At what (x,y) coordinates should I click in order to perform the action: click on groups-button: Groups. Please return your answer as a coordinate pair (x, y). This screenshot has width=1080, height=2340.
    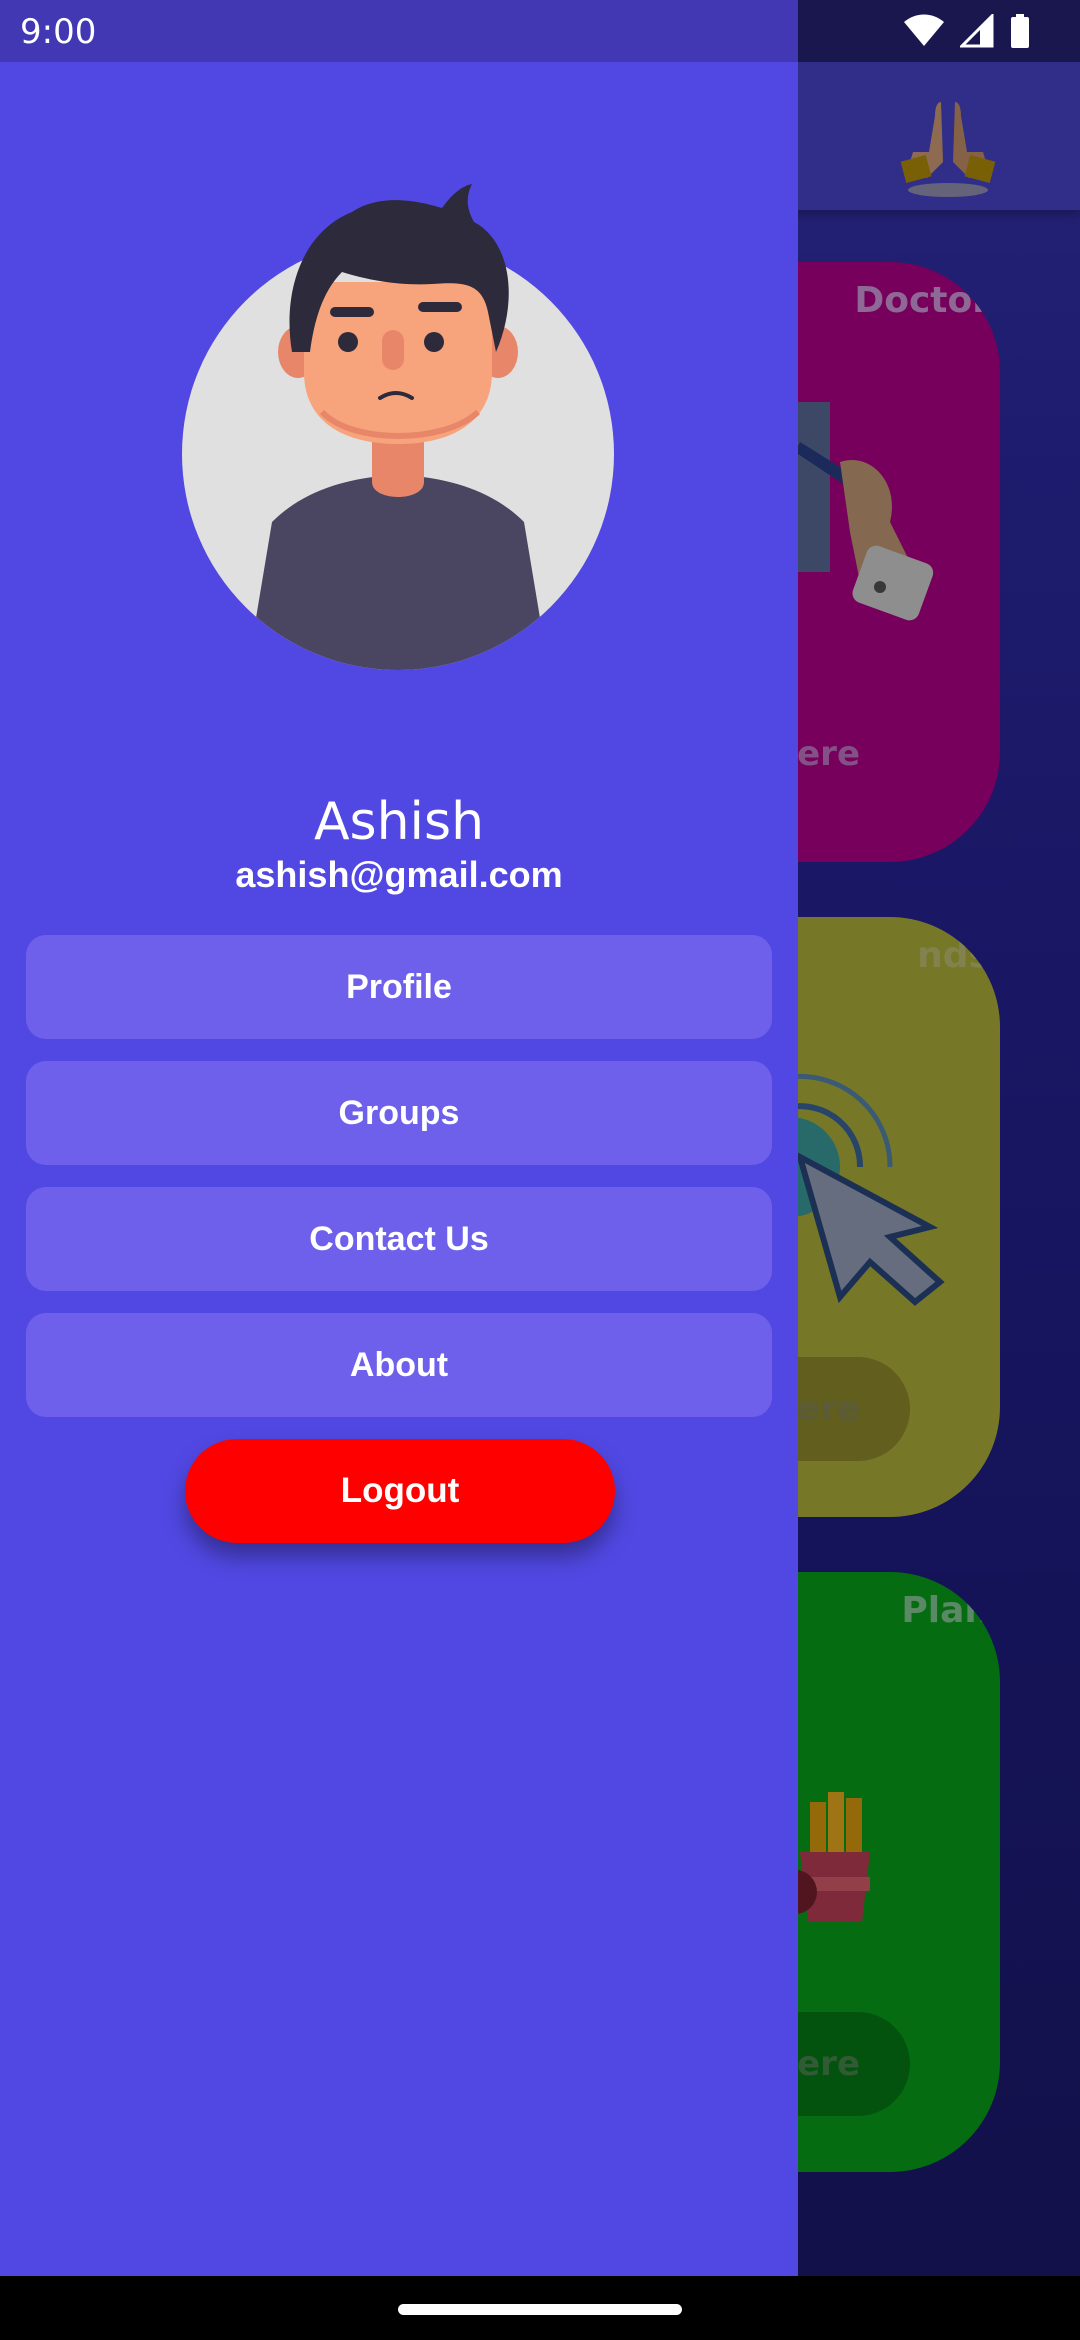
    Looking at the image, I should click on (399, 1113).